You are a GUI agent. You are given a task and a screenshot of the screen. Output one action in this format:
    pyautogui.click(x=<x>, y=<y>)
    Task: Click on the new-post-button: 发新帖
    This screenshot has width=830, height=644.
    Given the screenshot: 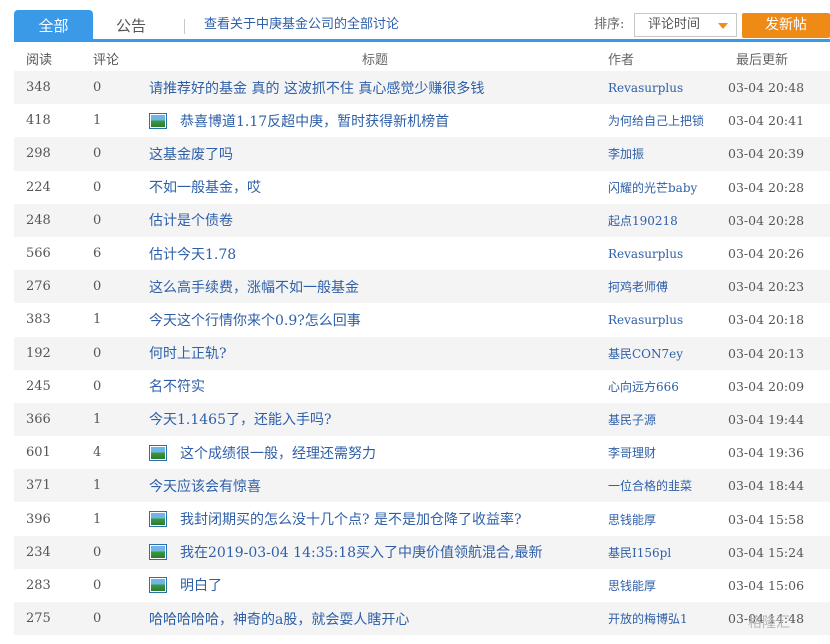 What is the action you would take?
    pyautogui.click(x=786, y=25)
    